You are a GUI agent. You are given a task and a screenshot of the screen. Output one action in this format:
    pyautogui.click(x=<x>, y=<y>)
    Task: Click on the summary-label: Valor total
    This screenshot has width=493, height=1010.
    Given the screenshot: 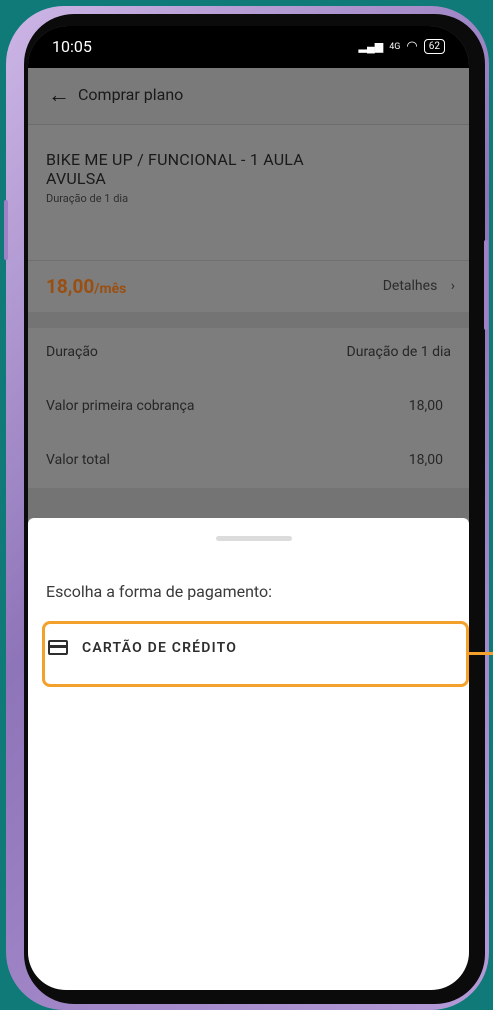 What is the action you would take?
    pyautogui.click(x=78, y=460)
    